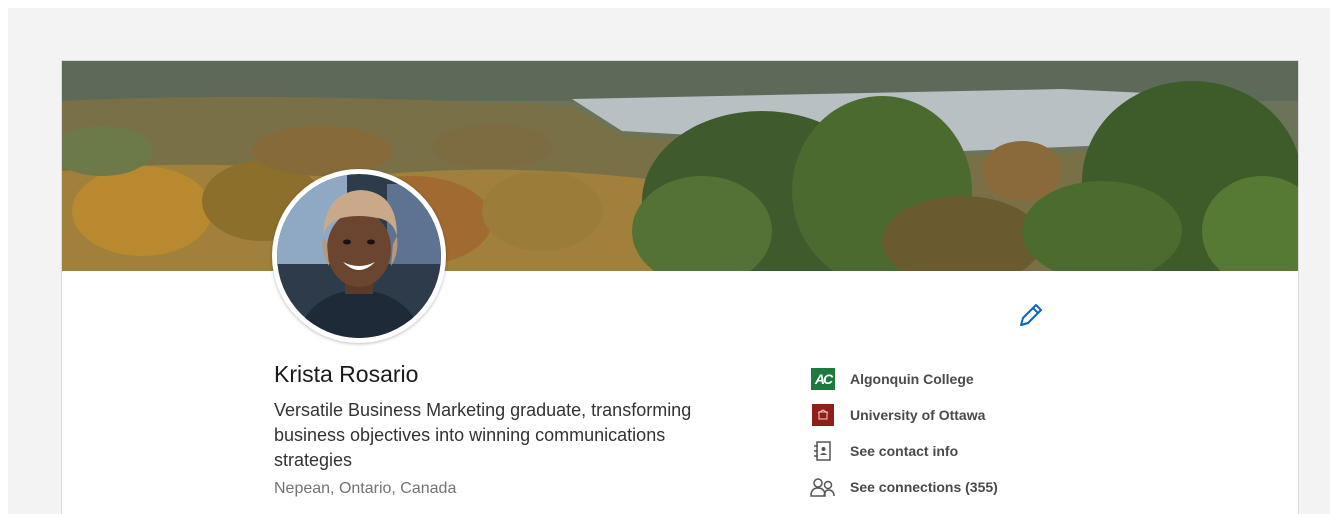 The height and width of the screenshot is (514, 1338). Describe the element at coordinates (346, 374) in the screenshot. I see `profile-name: Krista Rosario` at that location.